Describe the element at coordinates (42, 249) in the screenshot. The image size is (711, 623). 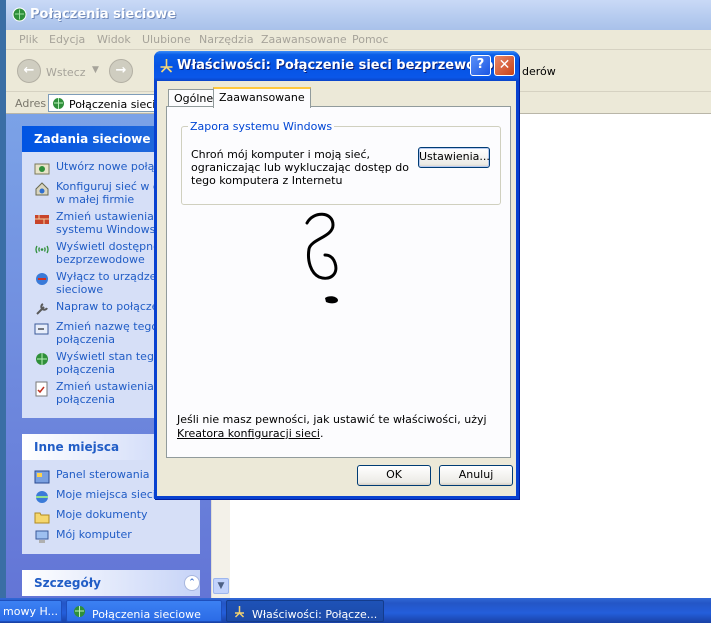
I see `wireless-icon` at that location.